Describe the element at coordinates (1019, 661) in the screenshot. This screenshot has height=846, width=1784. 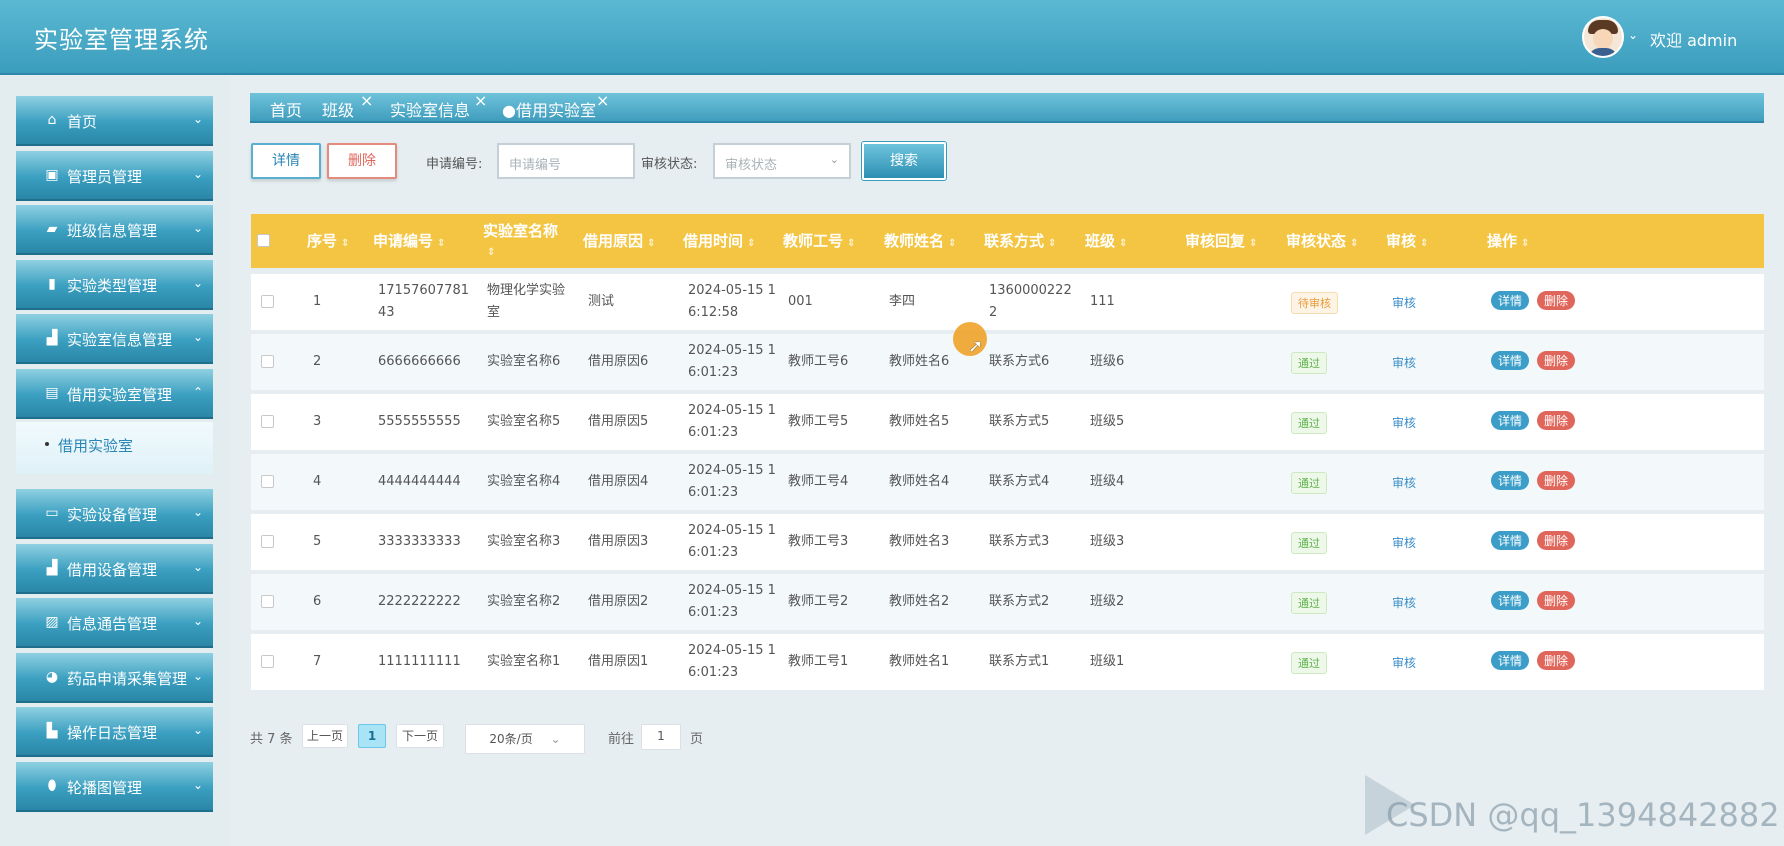
I see `cell-phone: 联系方式1` at that location.